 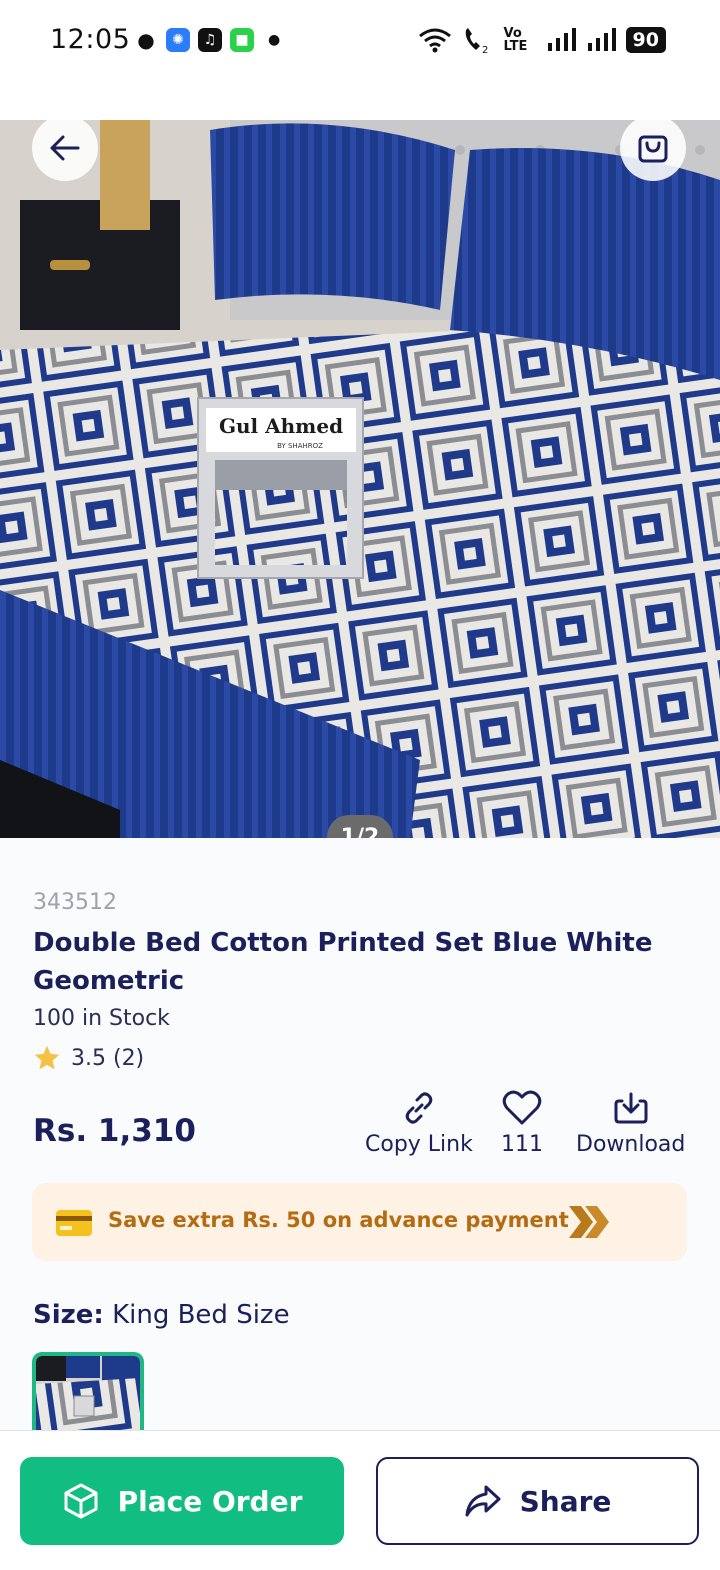 I want to click on like-button: 111, so click(x=522, y=1123).